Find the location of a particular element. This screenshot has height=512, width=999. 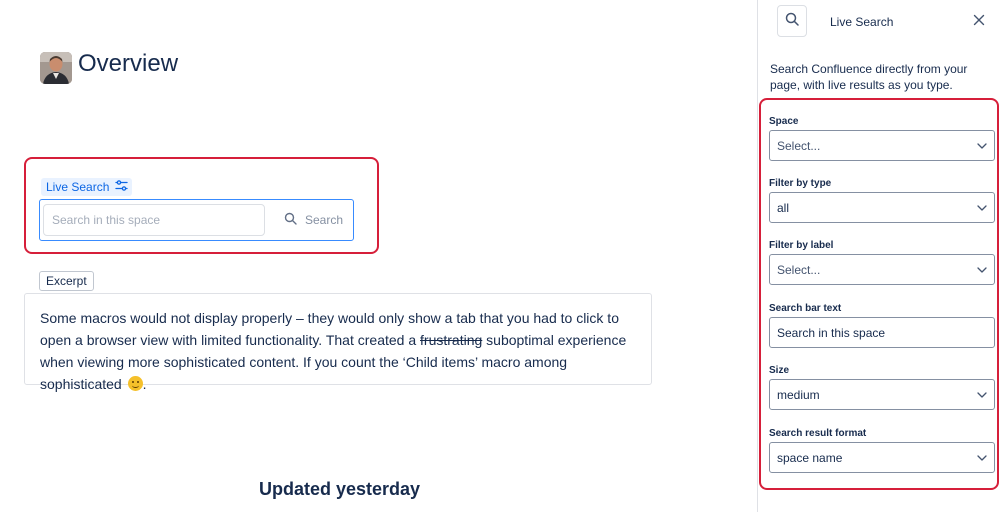

excerpt-text-end: . is located at coordinates (144, 384).